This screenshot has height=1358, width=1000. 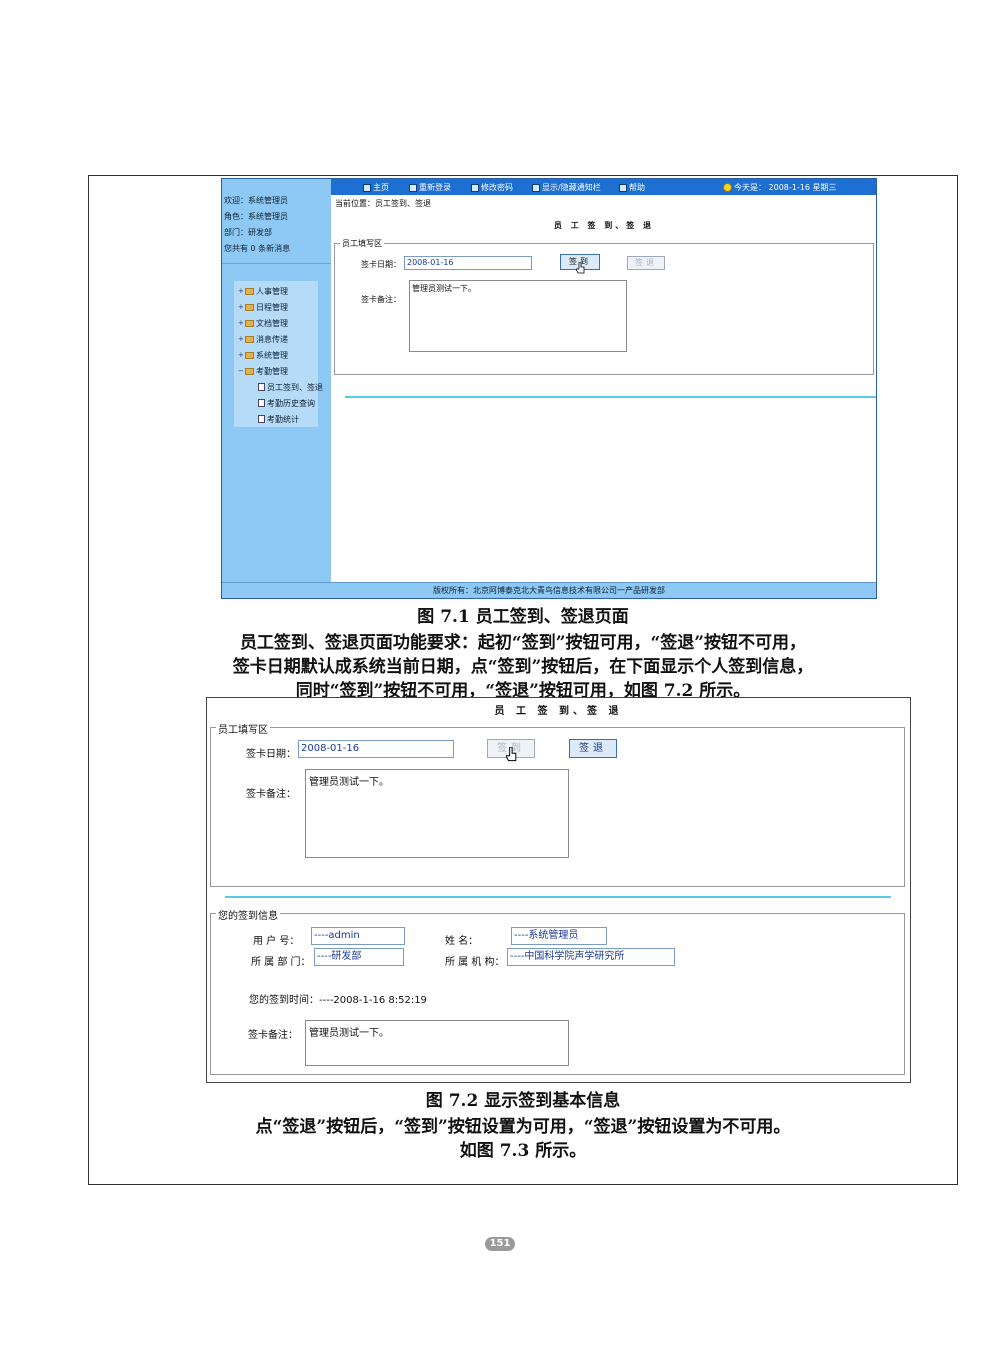 What do you see at coordinates (295, 387) in the screenshot?
I see `tree-label: 员工签到、签退` at bounding box center [295, 387].